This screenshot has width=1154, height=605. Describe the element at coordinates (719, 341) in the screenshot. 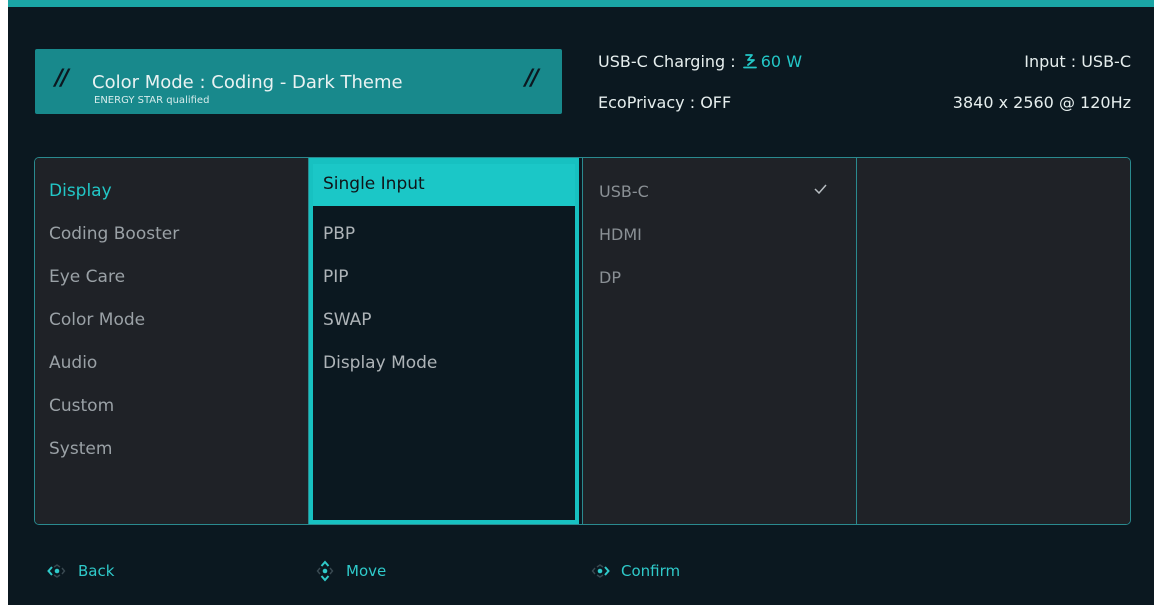

I see `options-list: USB-C HDMI DP` at that location.